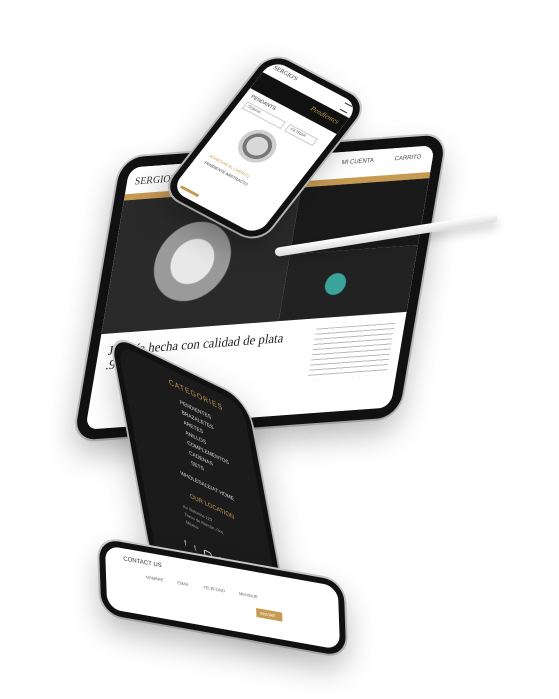 This screenshot has height=699, width=559. I want to click on pagination-bar, so click(189, 191).